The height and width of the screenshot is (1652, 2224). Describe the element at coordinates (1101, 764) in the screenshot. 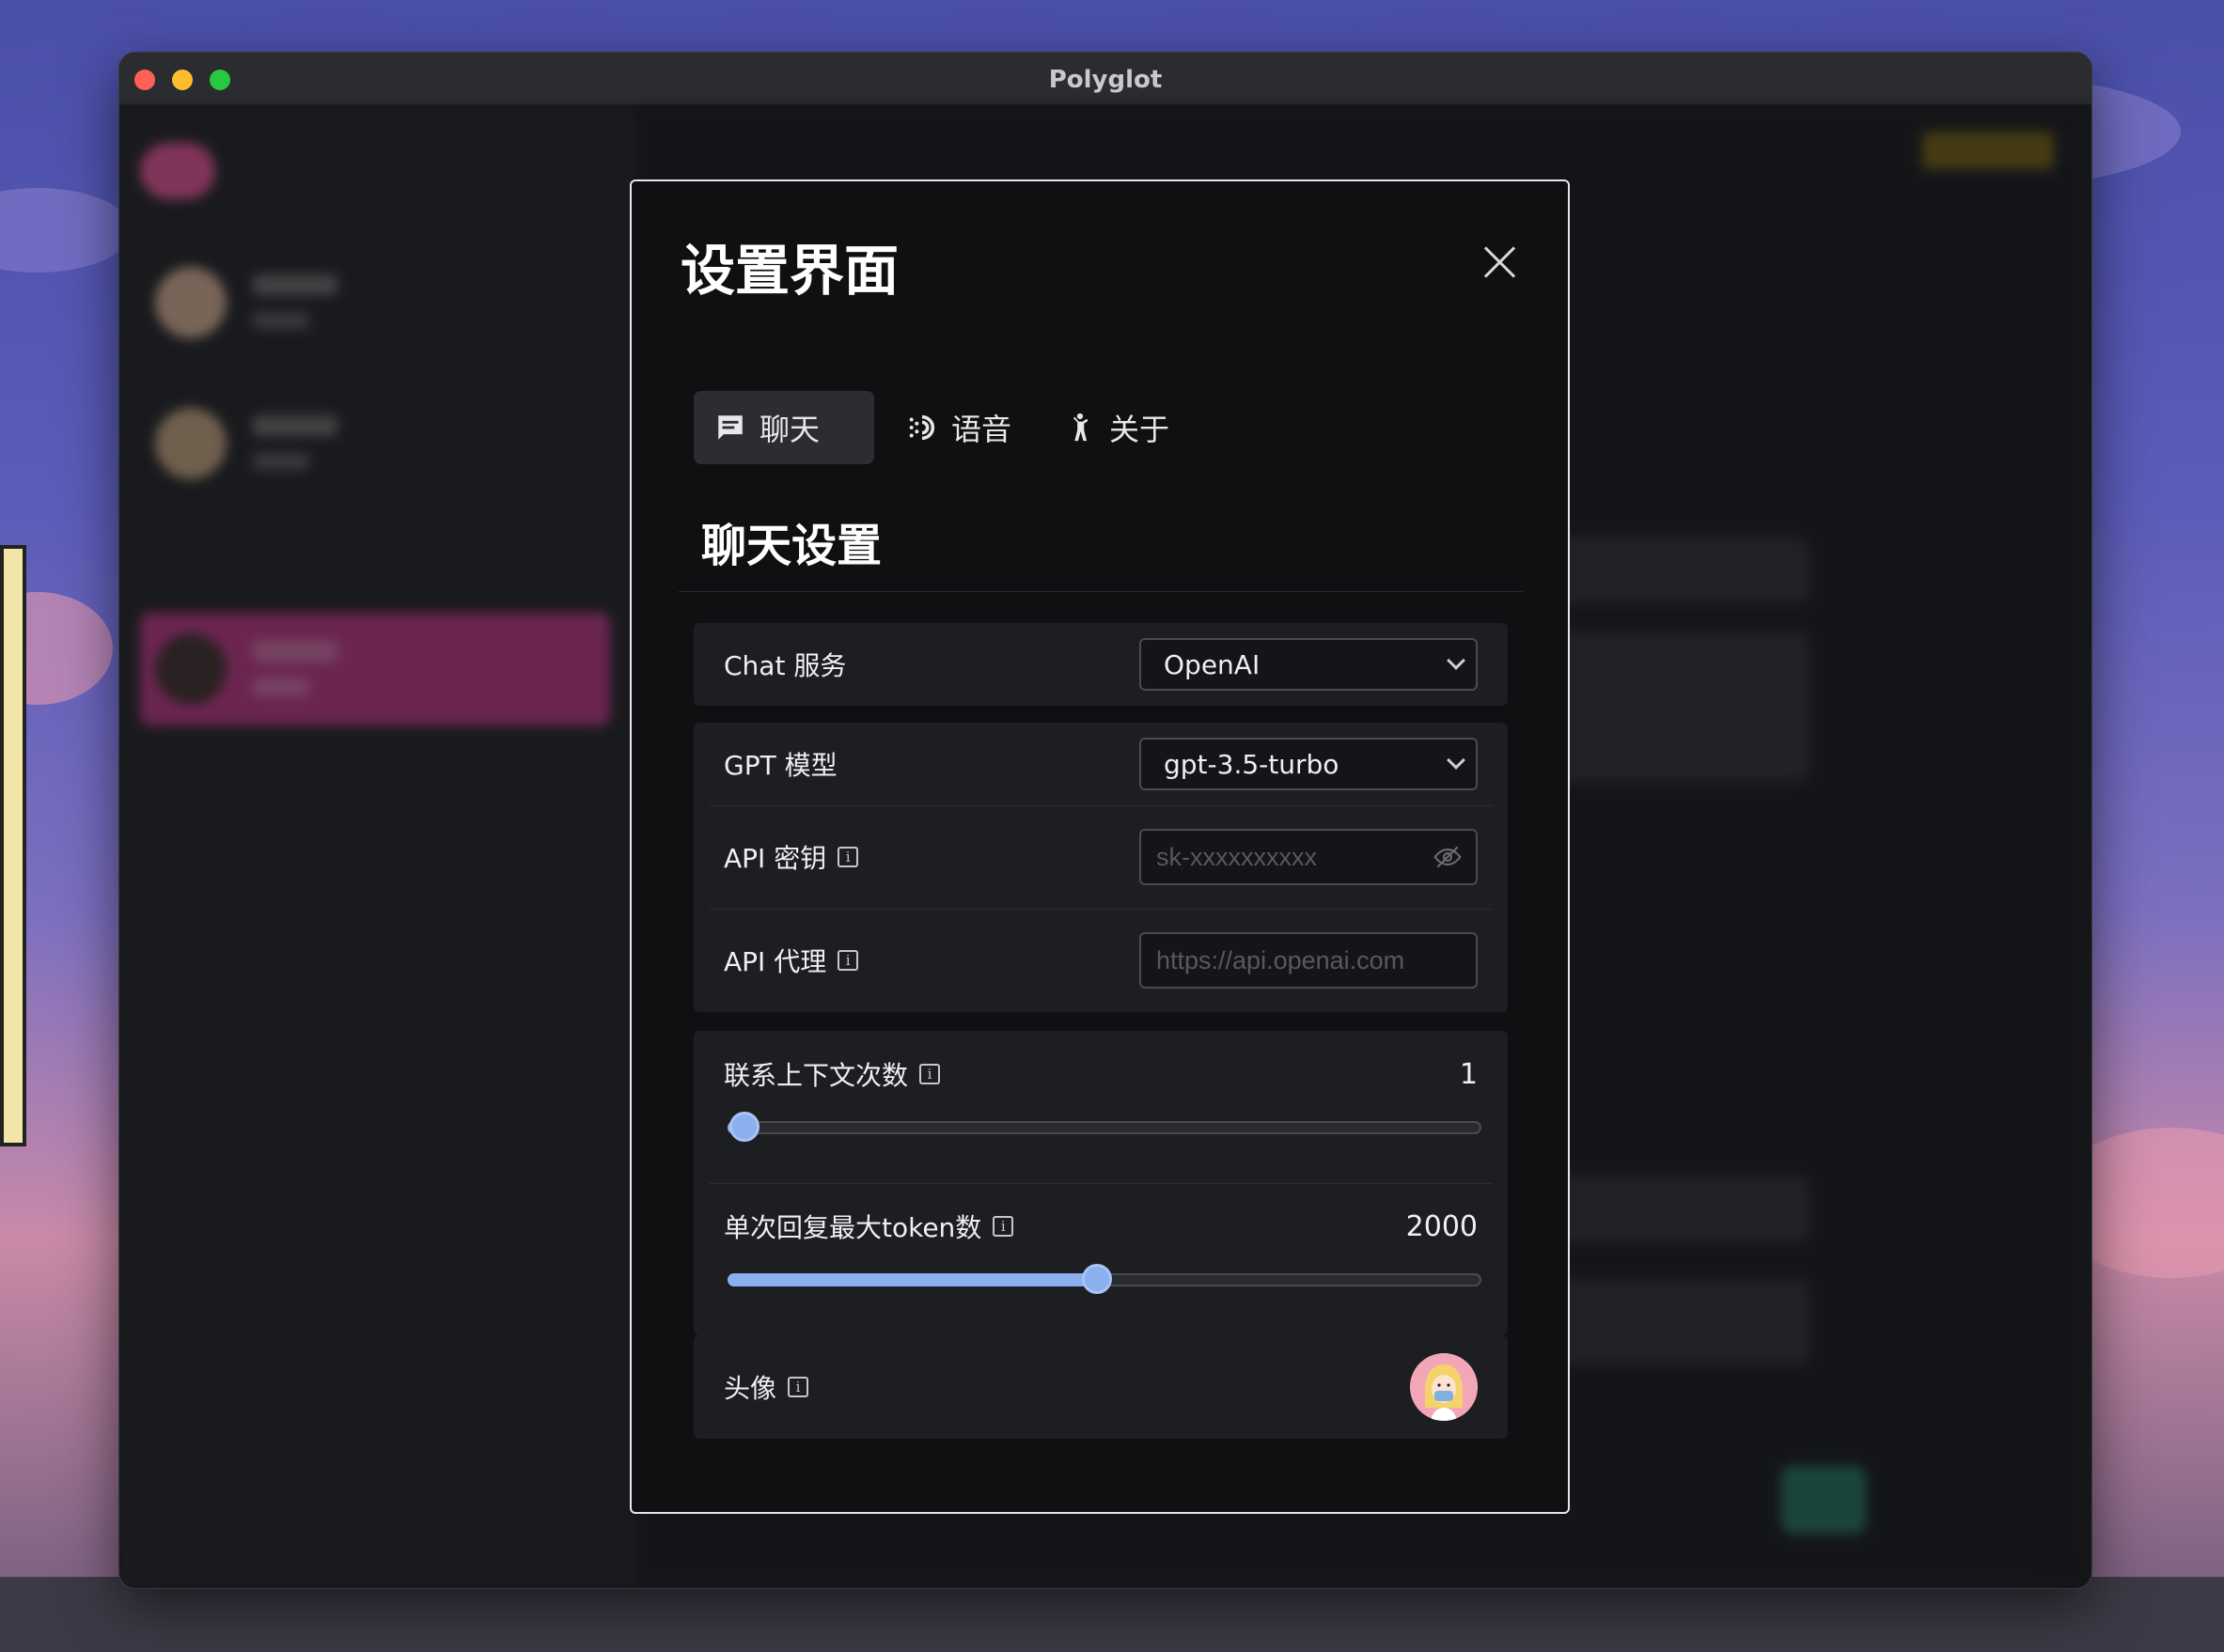

I see `gpt-model-row: GPT 模型 gpt-3.5-turbo` at that location.